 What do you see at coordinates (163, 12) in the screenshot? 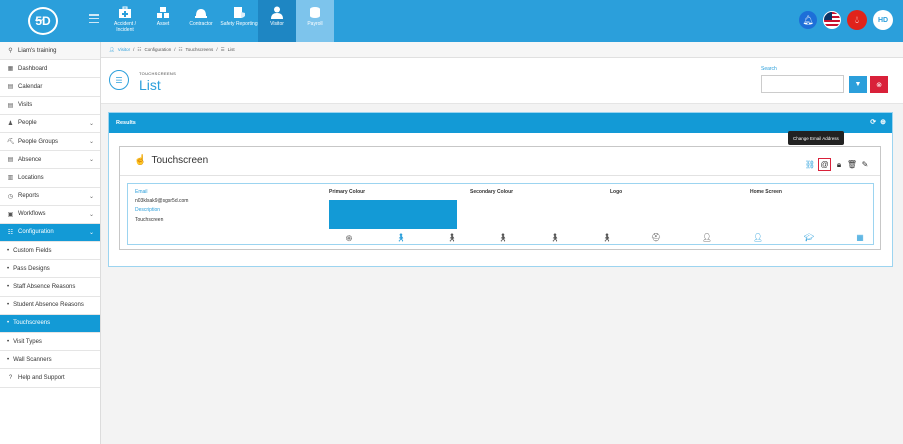
I see `boxes-icon` at bounding box center [163, 12].